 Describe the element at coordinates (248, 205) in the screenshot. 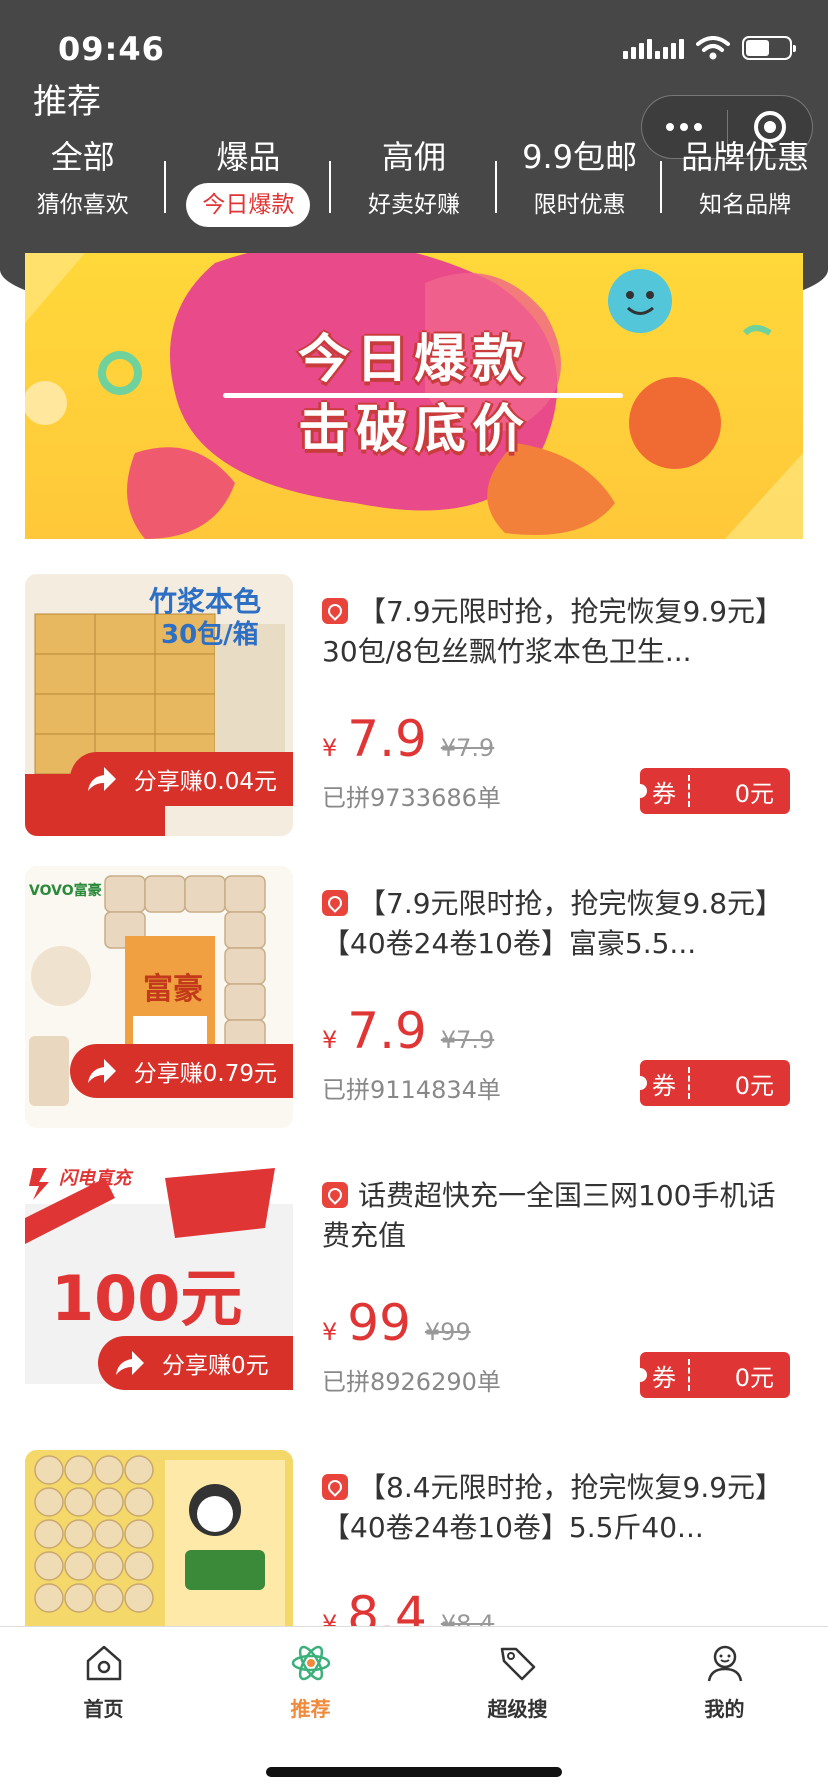

I see `tab-subtitle: 今日爆款` at that location.